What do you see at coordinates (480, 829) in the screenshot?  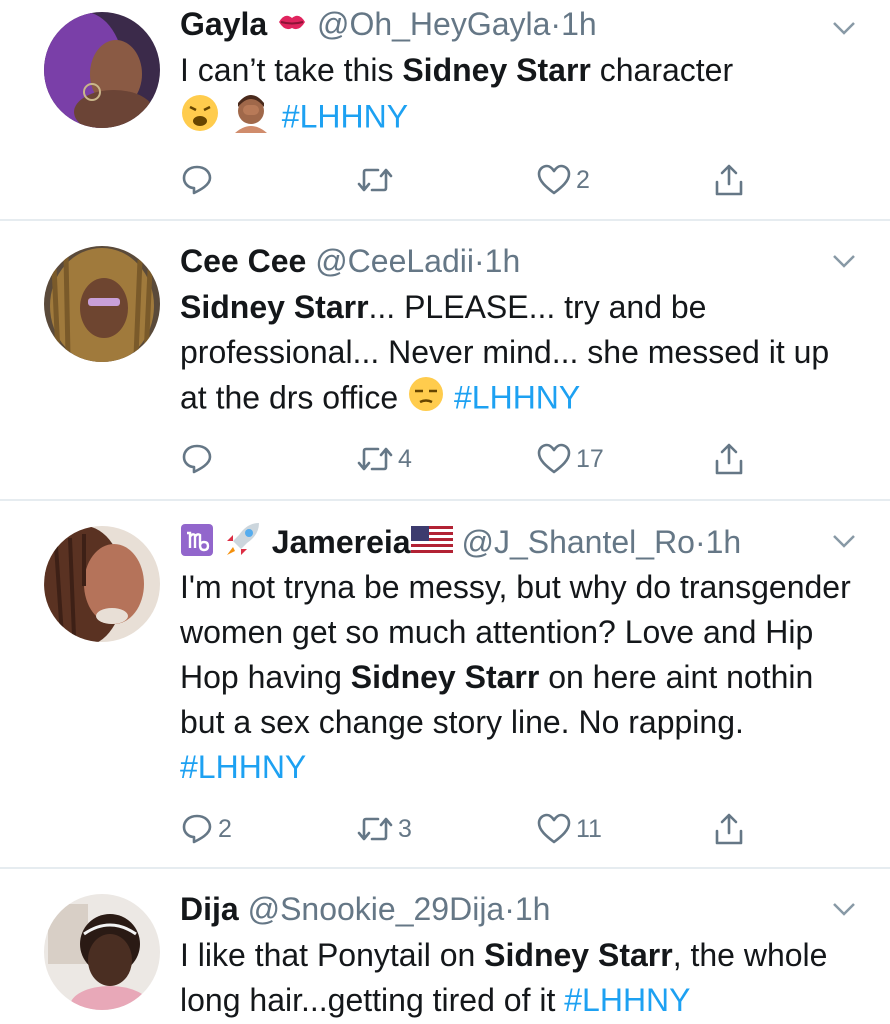 I see `tweet-actions: 2 3 11` at bounding box center [480, 829].